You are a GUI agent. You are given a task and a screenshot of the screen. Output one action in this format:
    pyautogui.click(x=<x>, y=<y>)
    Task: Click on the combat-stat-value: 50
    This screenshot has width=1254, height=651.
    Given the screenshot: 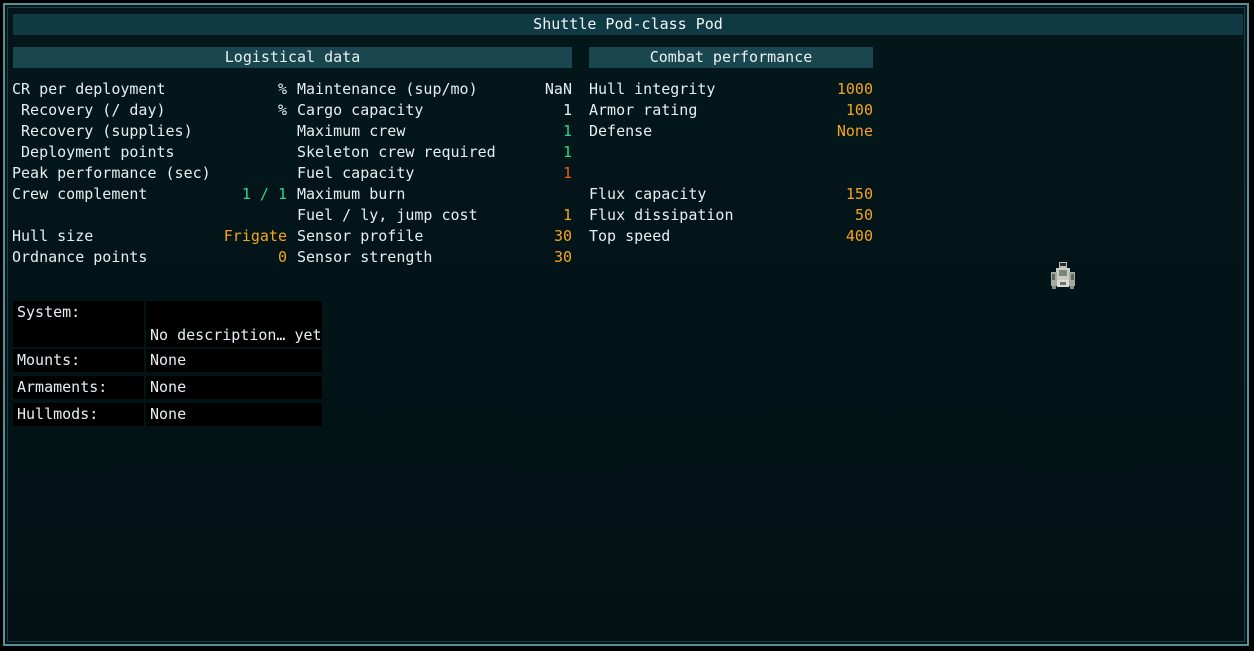 What is the action you would take?
    pyautogui.click(x=863, y=215)
    